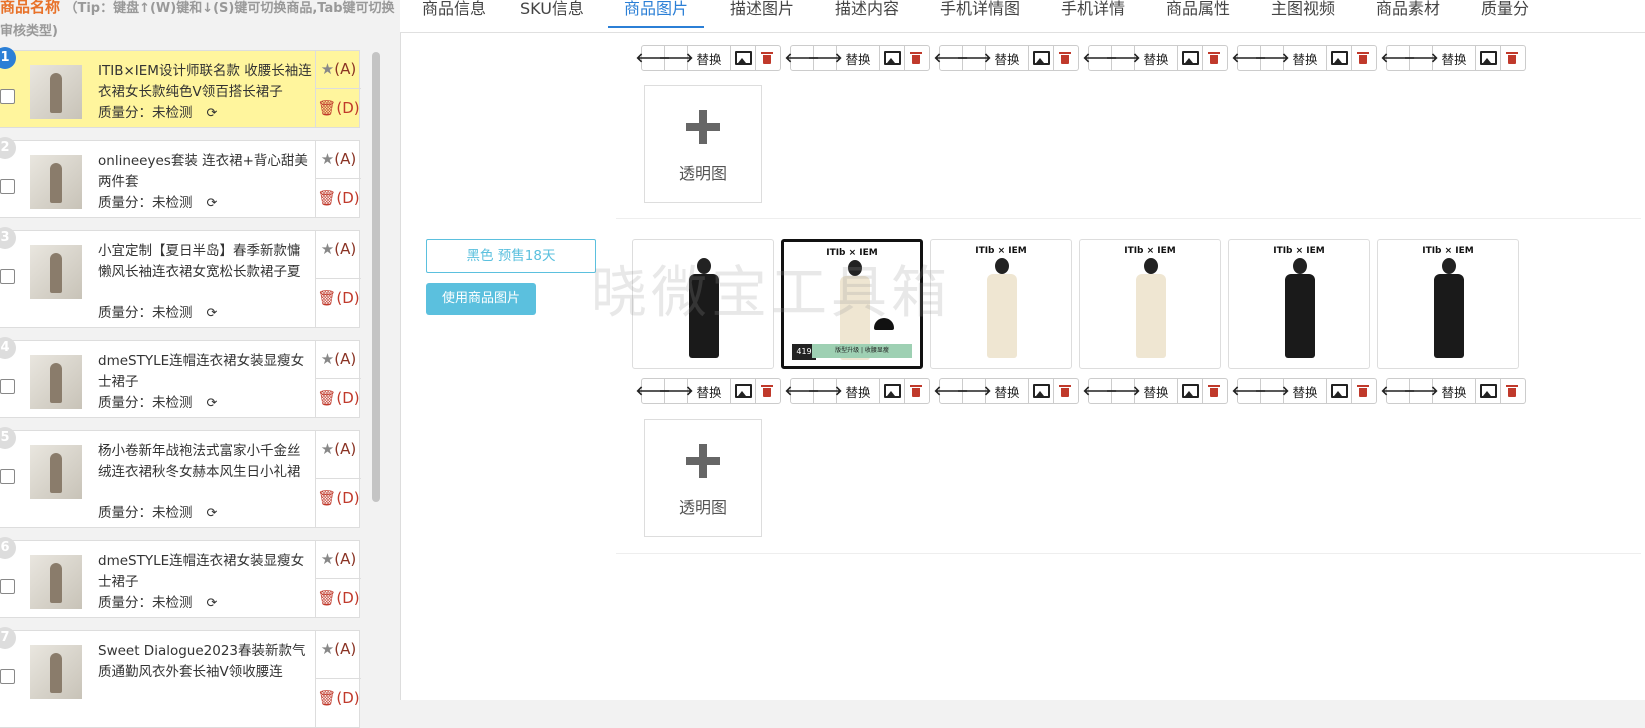 This screenshot has width=1645, height=728. What do you see at coordinates (852, 304) in the screenshot?
I see `product-image: ITIb × IEM 419 版型升级 | 收腰显瘦` at bounding box center [852, 304].